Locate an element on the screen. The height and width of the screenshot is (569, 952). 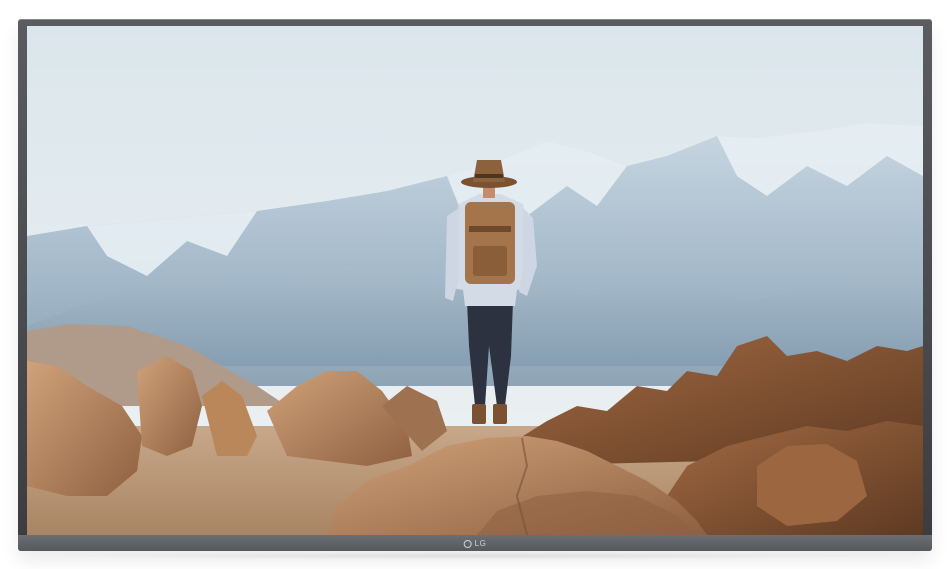
lg-logo-icon is located at coordinates (467, 544).